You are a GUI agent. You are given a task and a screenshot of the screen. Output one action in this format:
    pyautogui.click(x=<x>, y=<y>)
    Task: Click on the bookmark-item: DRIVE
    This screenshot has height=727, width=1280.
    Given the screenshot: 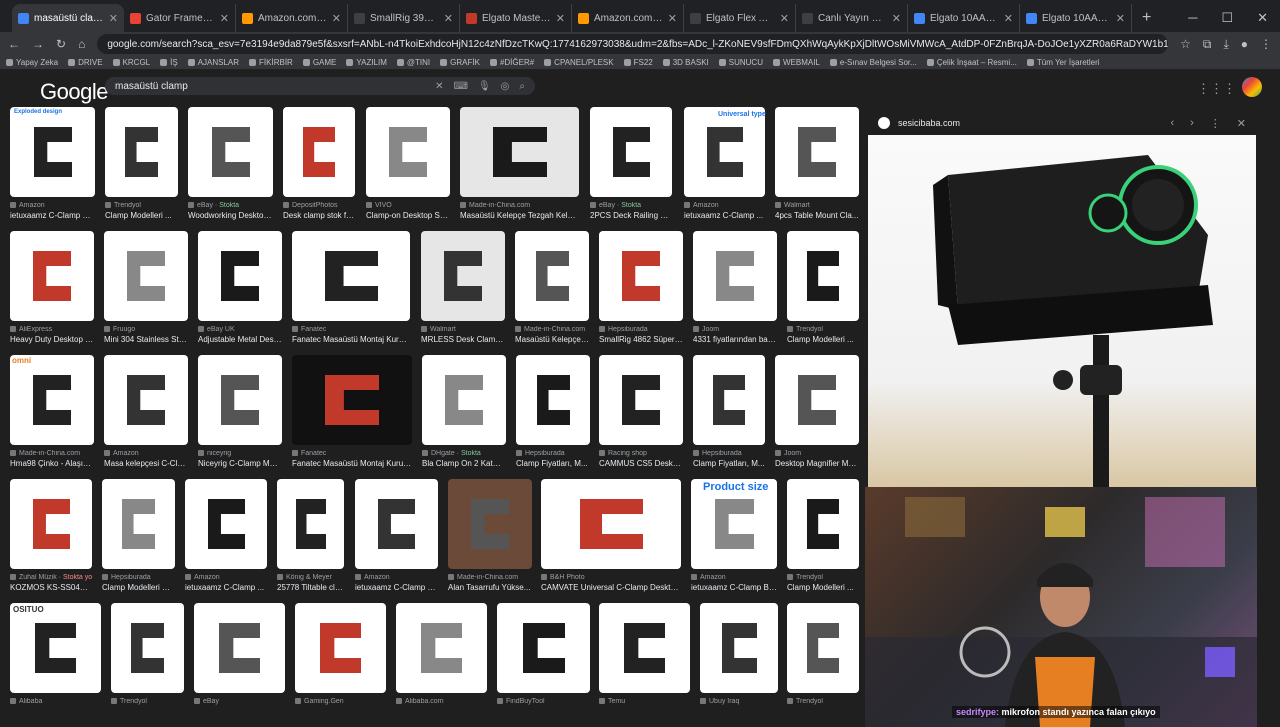 What is the action you would take?
    pyautogui.click(x=85, y=62)
    